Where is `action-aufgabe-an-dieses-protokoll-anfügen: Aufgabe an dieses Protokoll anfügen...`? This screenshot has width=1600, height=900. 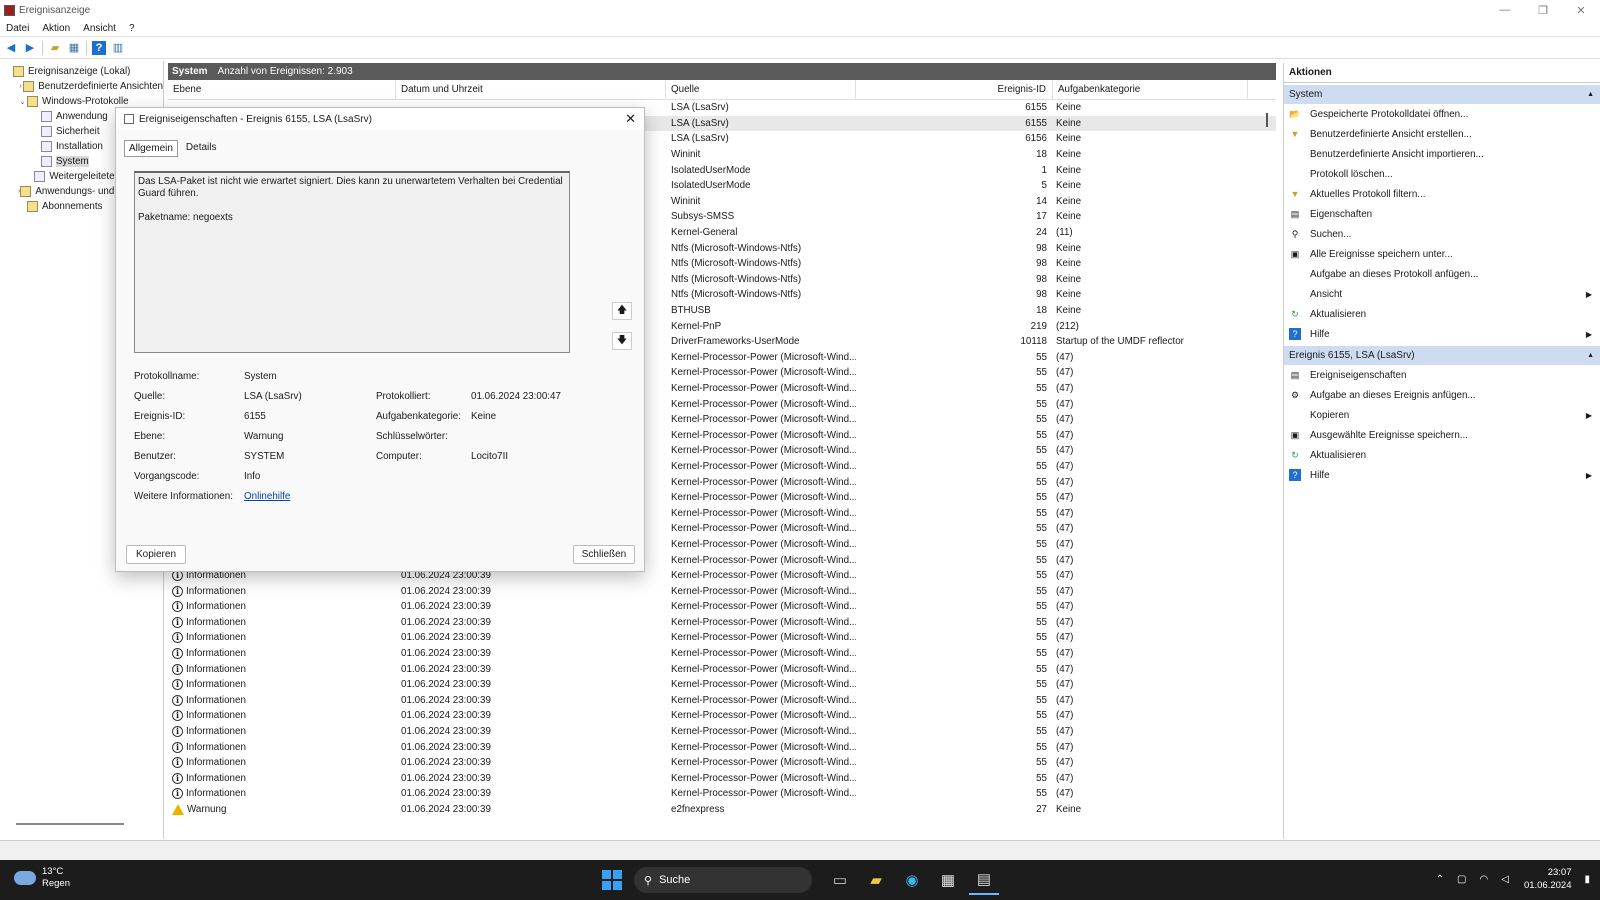
action-aufgabe-an-dieses-protokoll-anfügen: Aufgabe an dieses Protokoll anfügen... is located at coordinates (1442, 274).